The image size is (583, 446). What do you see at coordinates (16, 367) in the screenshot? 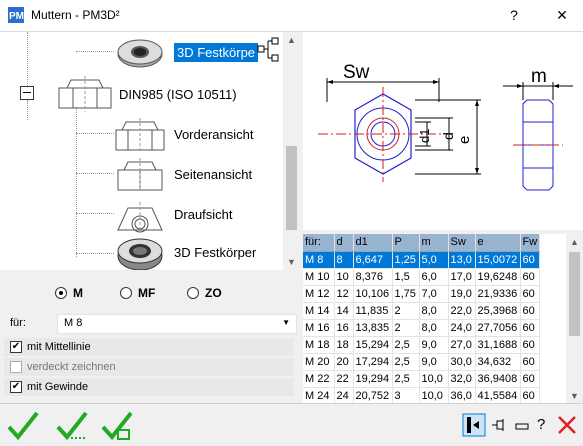
I see `checkbox-box` at bounding box center [16, 367].